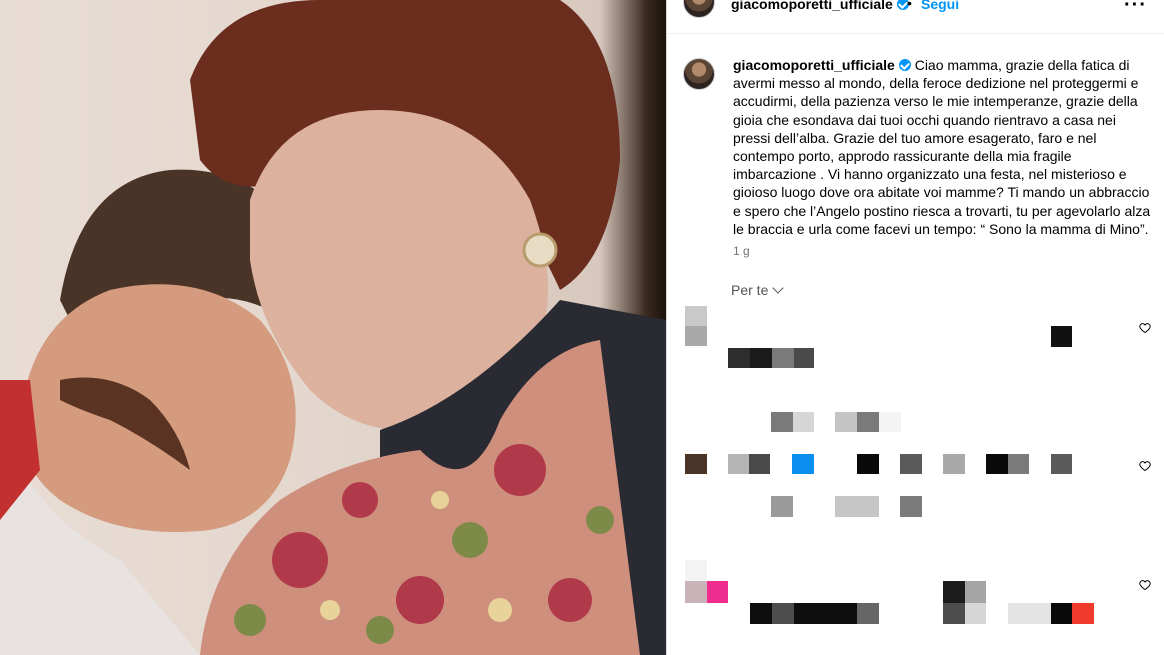 Image resolution: width=1164 pixels, height=655 pixels. Describe the element at coordinates (750, 290) in the screenshot. I see `comments-sort-label: Per te` at that location.